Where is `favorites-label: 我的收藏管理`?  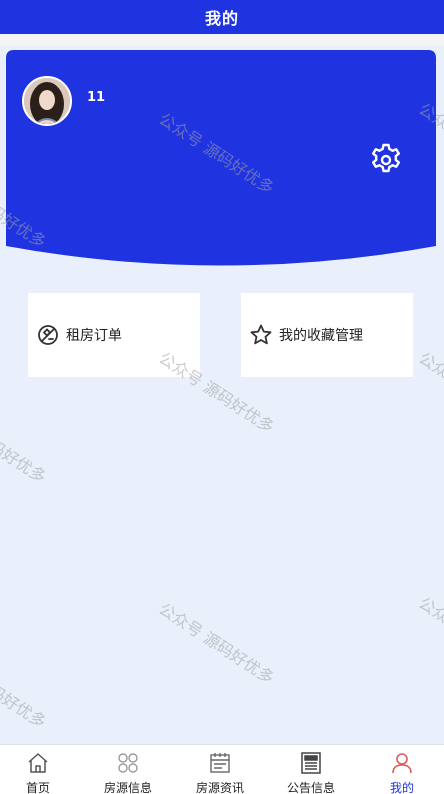
favorites-label: 我的收藏管理 is located at coordinates (321, 336).